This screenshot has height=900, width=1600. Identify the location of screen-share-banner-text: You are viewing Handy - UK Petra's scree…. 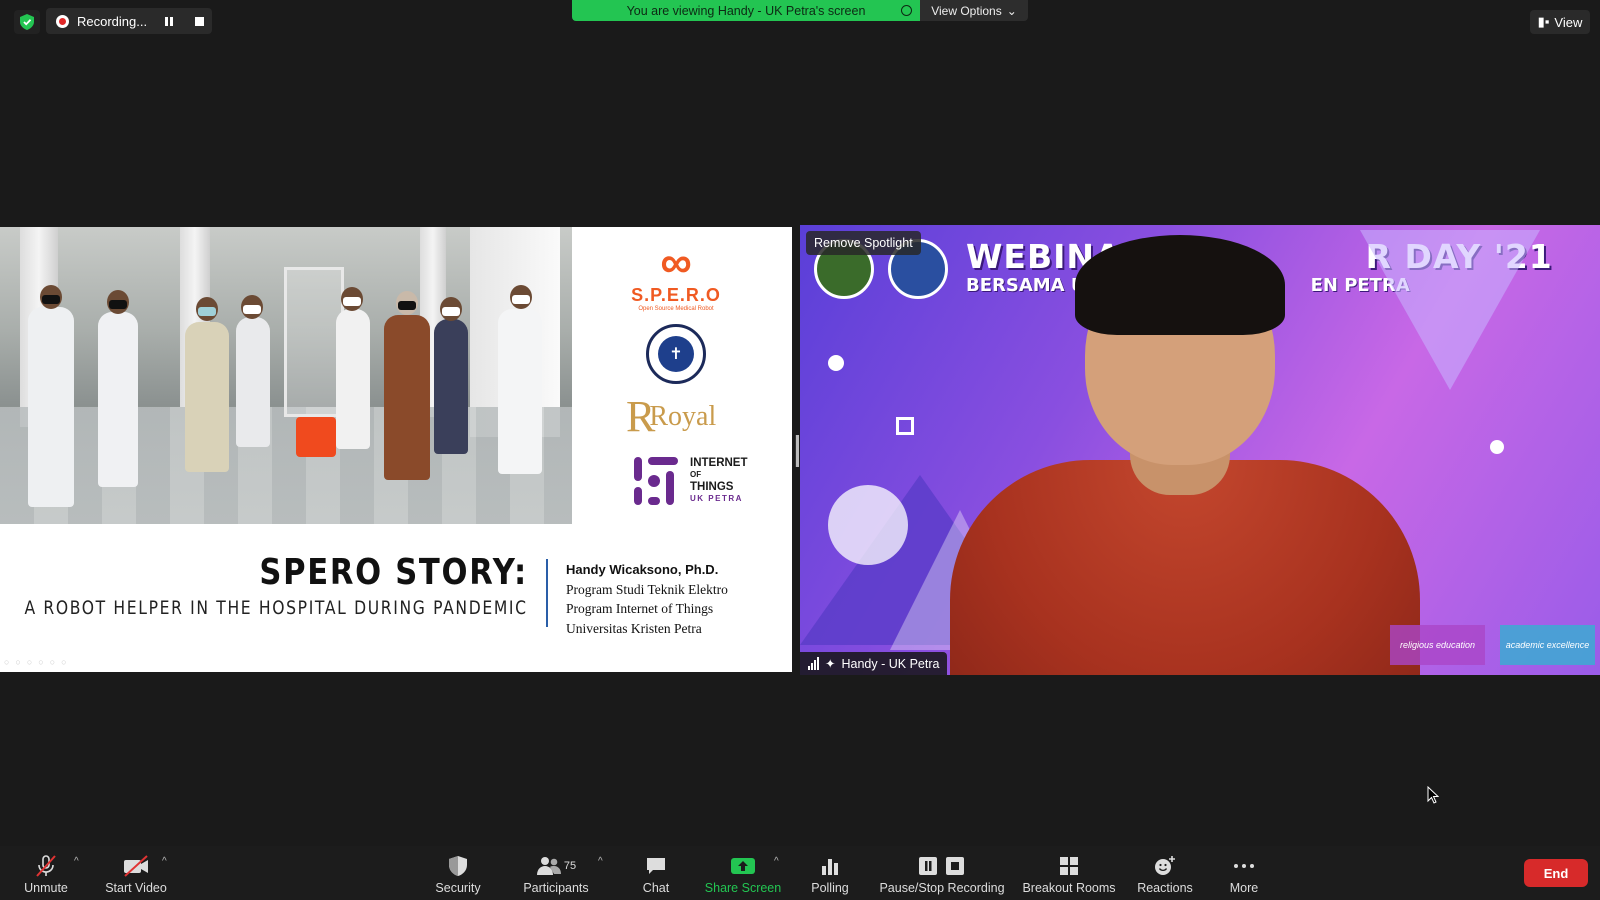
(746, 10).